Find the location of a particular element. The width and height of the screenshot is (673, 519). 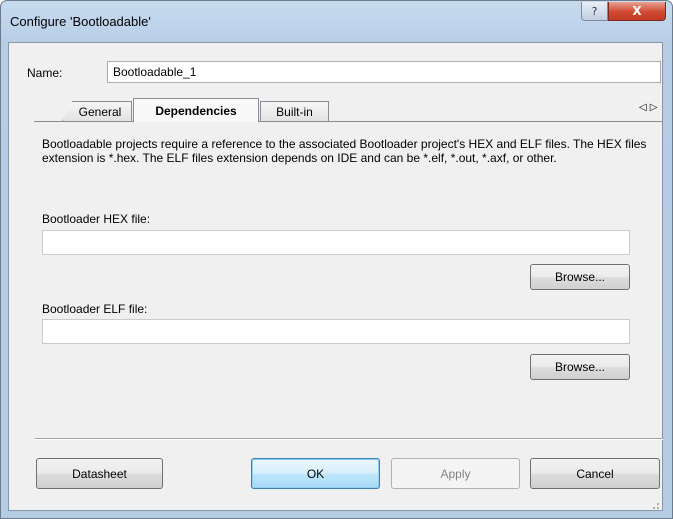

tab-general: General is located at coordinates (97, 111).